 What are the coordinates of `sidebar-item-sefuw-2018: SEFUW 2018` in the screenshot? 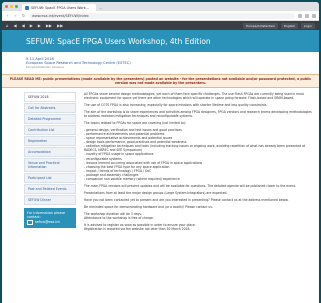 It's located at (50, 96).